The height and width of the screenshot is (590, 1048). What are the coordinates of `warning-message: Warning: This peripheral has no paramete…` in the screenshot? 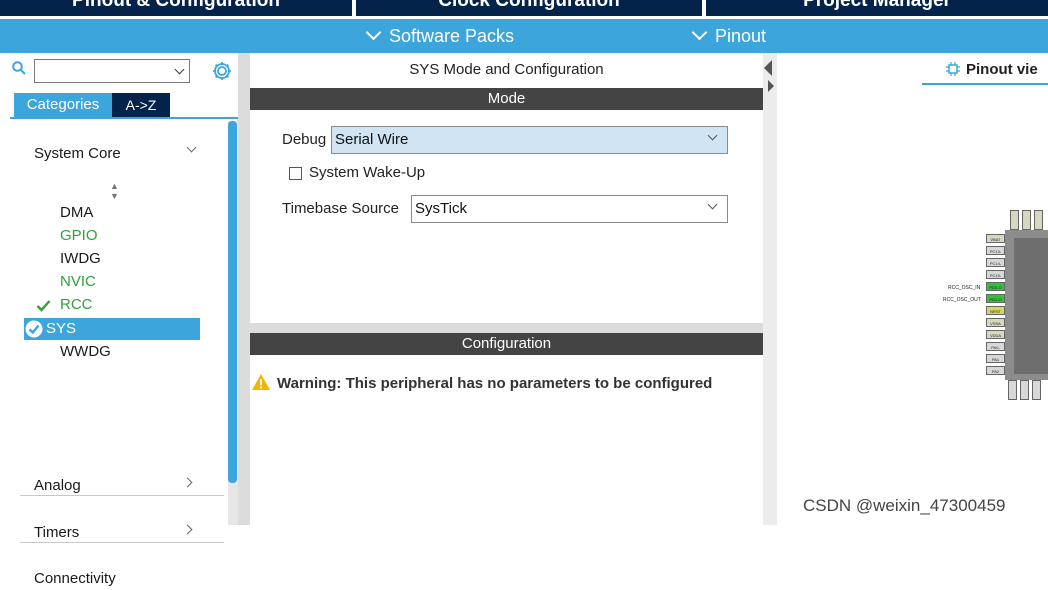 It's located at (495, 383).